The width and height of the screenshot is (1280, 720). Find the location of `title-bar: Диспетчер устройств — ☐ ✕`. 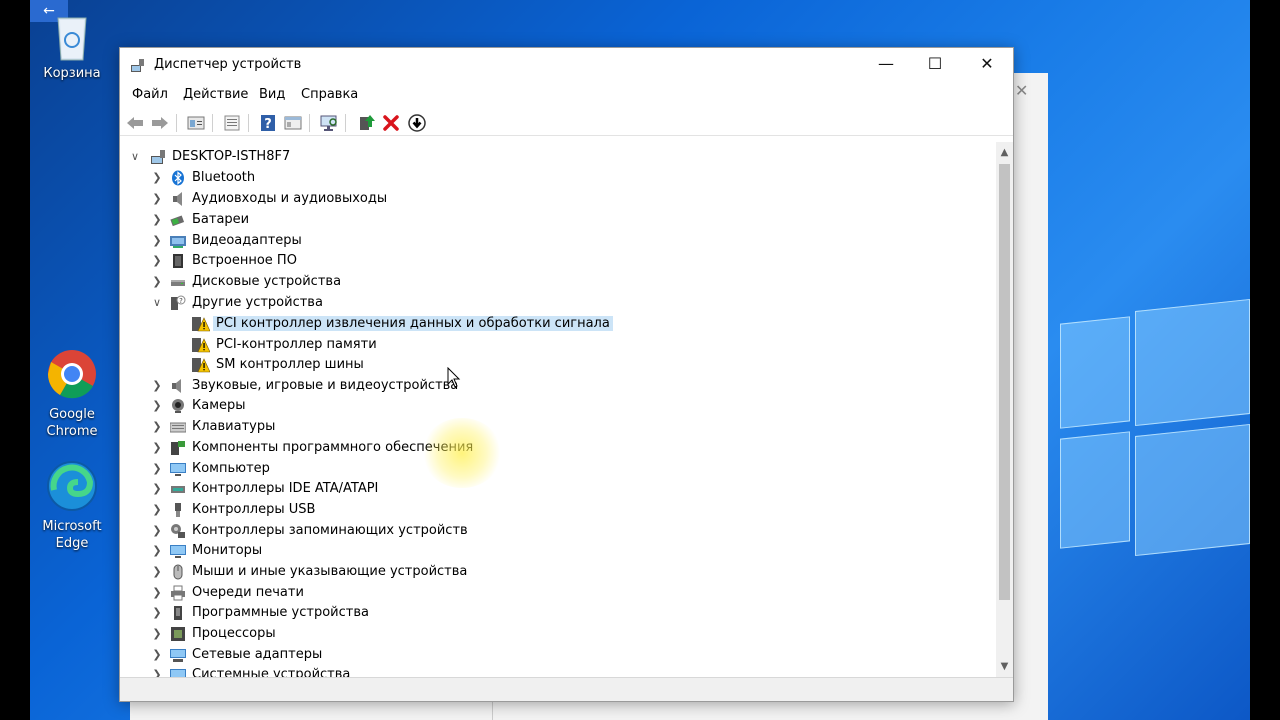

title-bar: Диспетчер устройств — ☐ ✕ is located at coordinates (566, 64).